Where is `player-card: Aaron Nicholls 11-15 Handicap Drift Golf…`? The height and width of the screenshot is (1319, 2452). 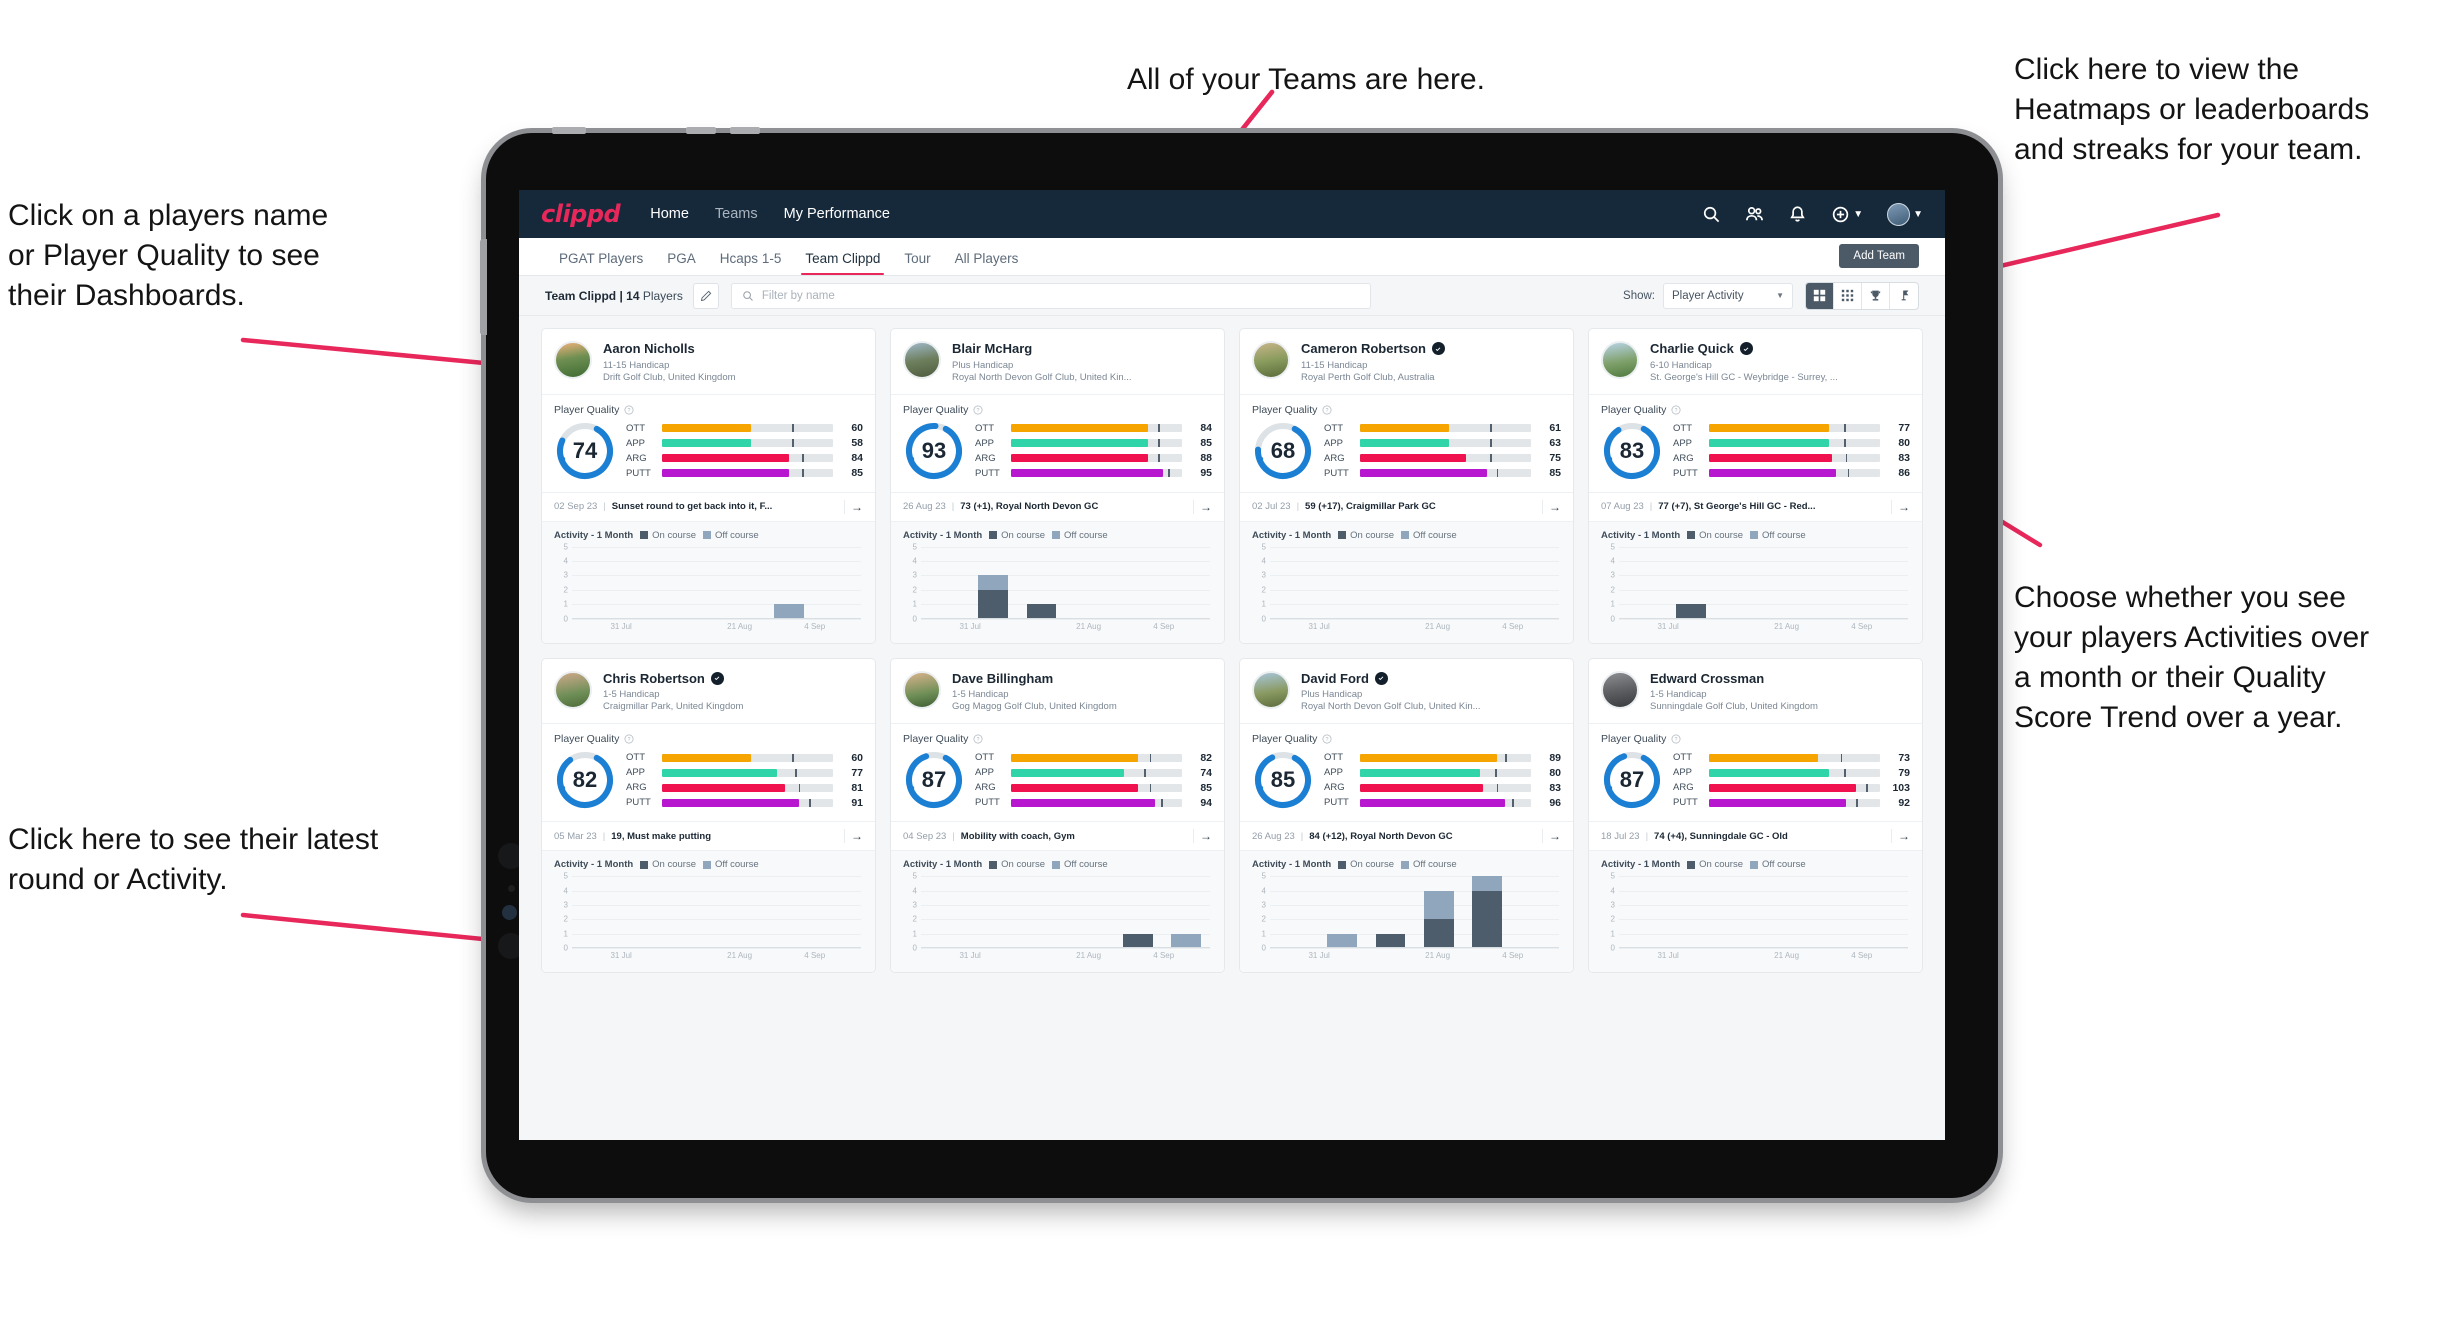 player-card: Aaron Nicholls 11-15 Handicap Drift Golf… is located at coordinates (708, 486).